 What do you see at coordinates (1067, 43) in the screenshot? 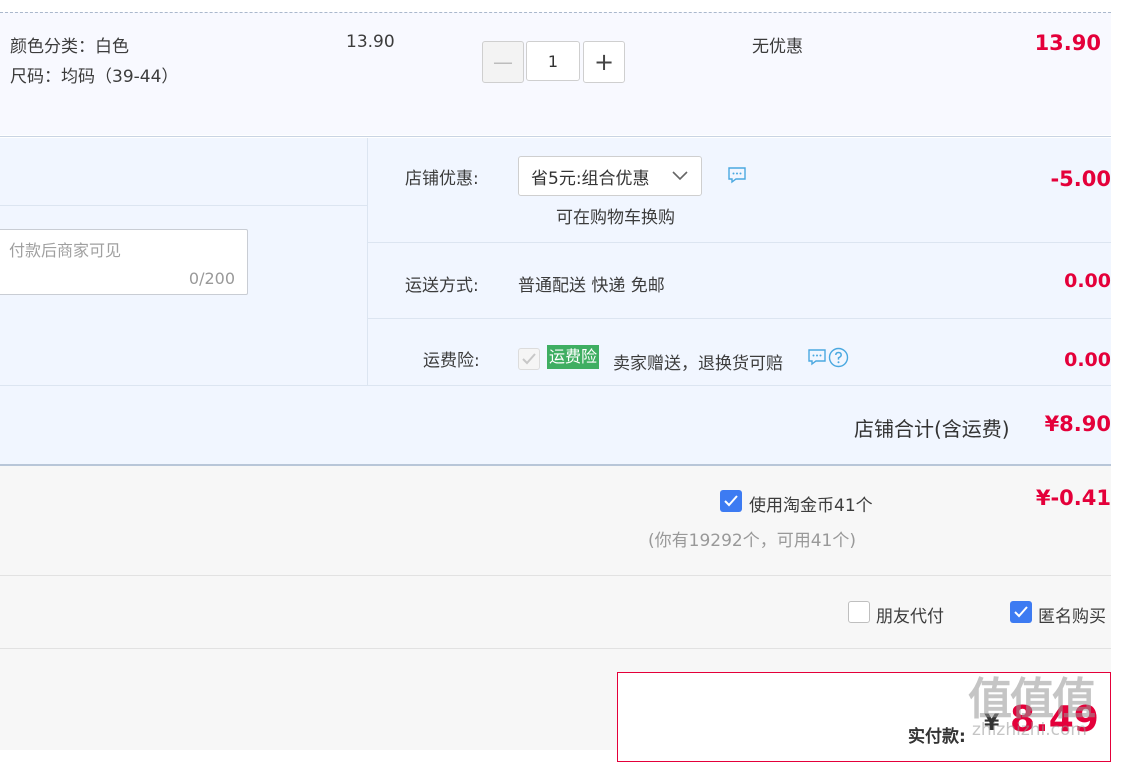
I see `item-subtotal: 13.90` at bounding box center [1067, 43].